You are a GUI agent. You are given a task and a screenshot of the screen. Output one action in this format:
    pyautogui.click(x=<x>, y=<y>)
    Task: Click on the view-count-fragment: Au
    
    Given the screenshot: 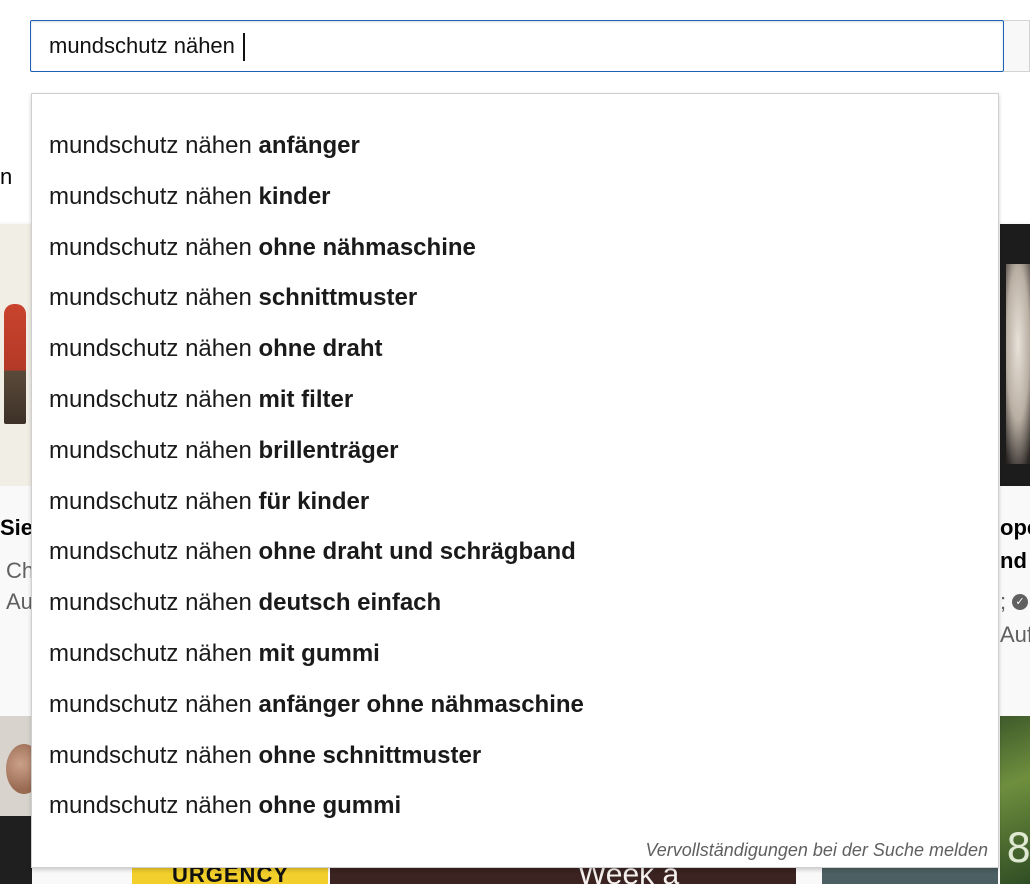 What is the action you would take?
    pyautogui.click(x=19, y=601)
    